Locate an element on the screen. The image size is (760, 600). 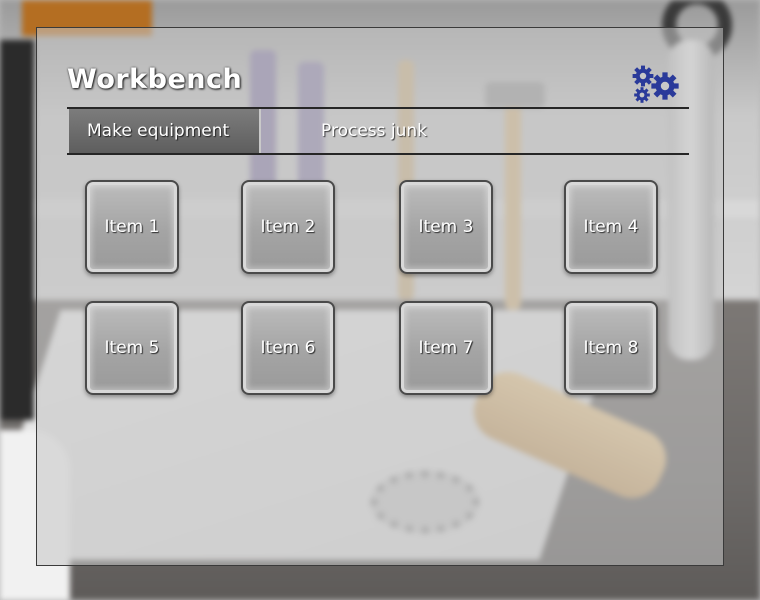
item-slot-5: Item 5 is located at coordinates (132, 348).